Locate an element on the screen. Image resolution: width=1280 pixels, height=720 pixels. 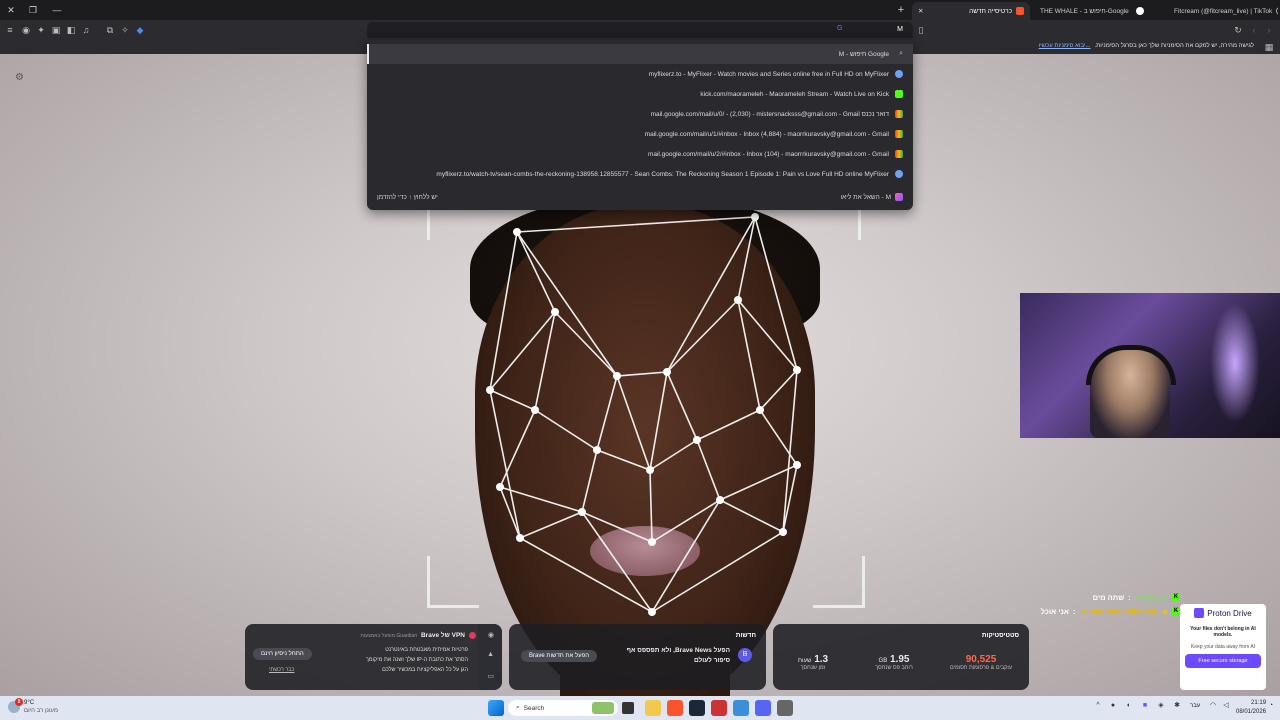
tab-google-search: THE WHALE - חיפוש ב-Google is located at coordinates (1092, 11).